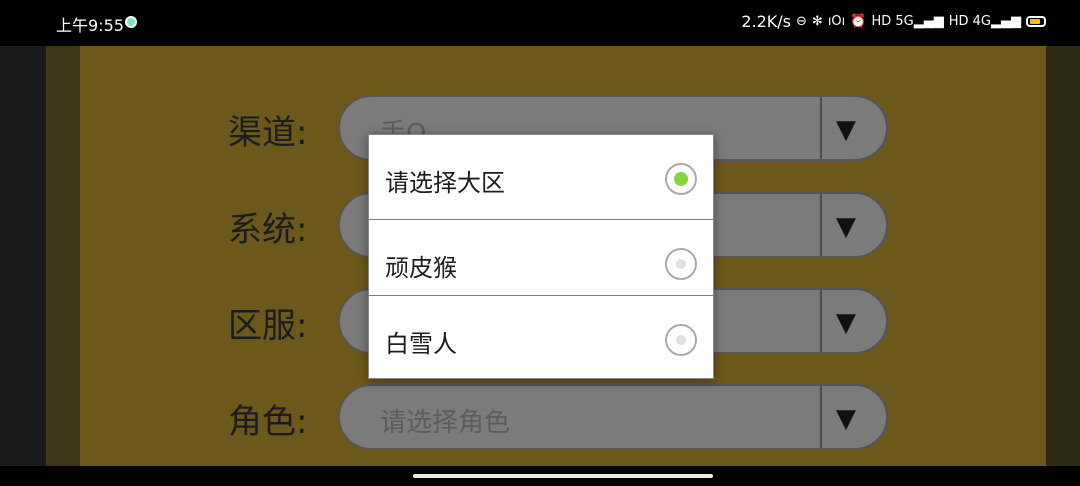  Describe the element at coordinates (563, 476) in the screenshot. I see `home-indicator` at that location.